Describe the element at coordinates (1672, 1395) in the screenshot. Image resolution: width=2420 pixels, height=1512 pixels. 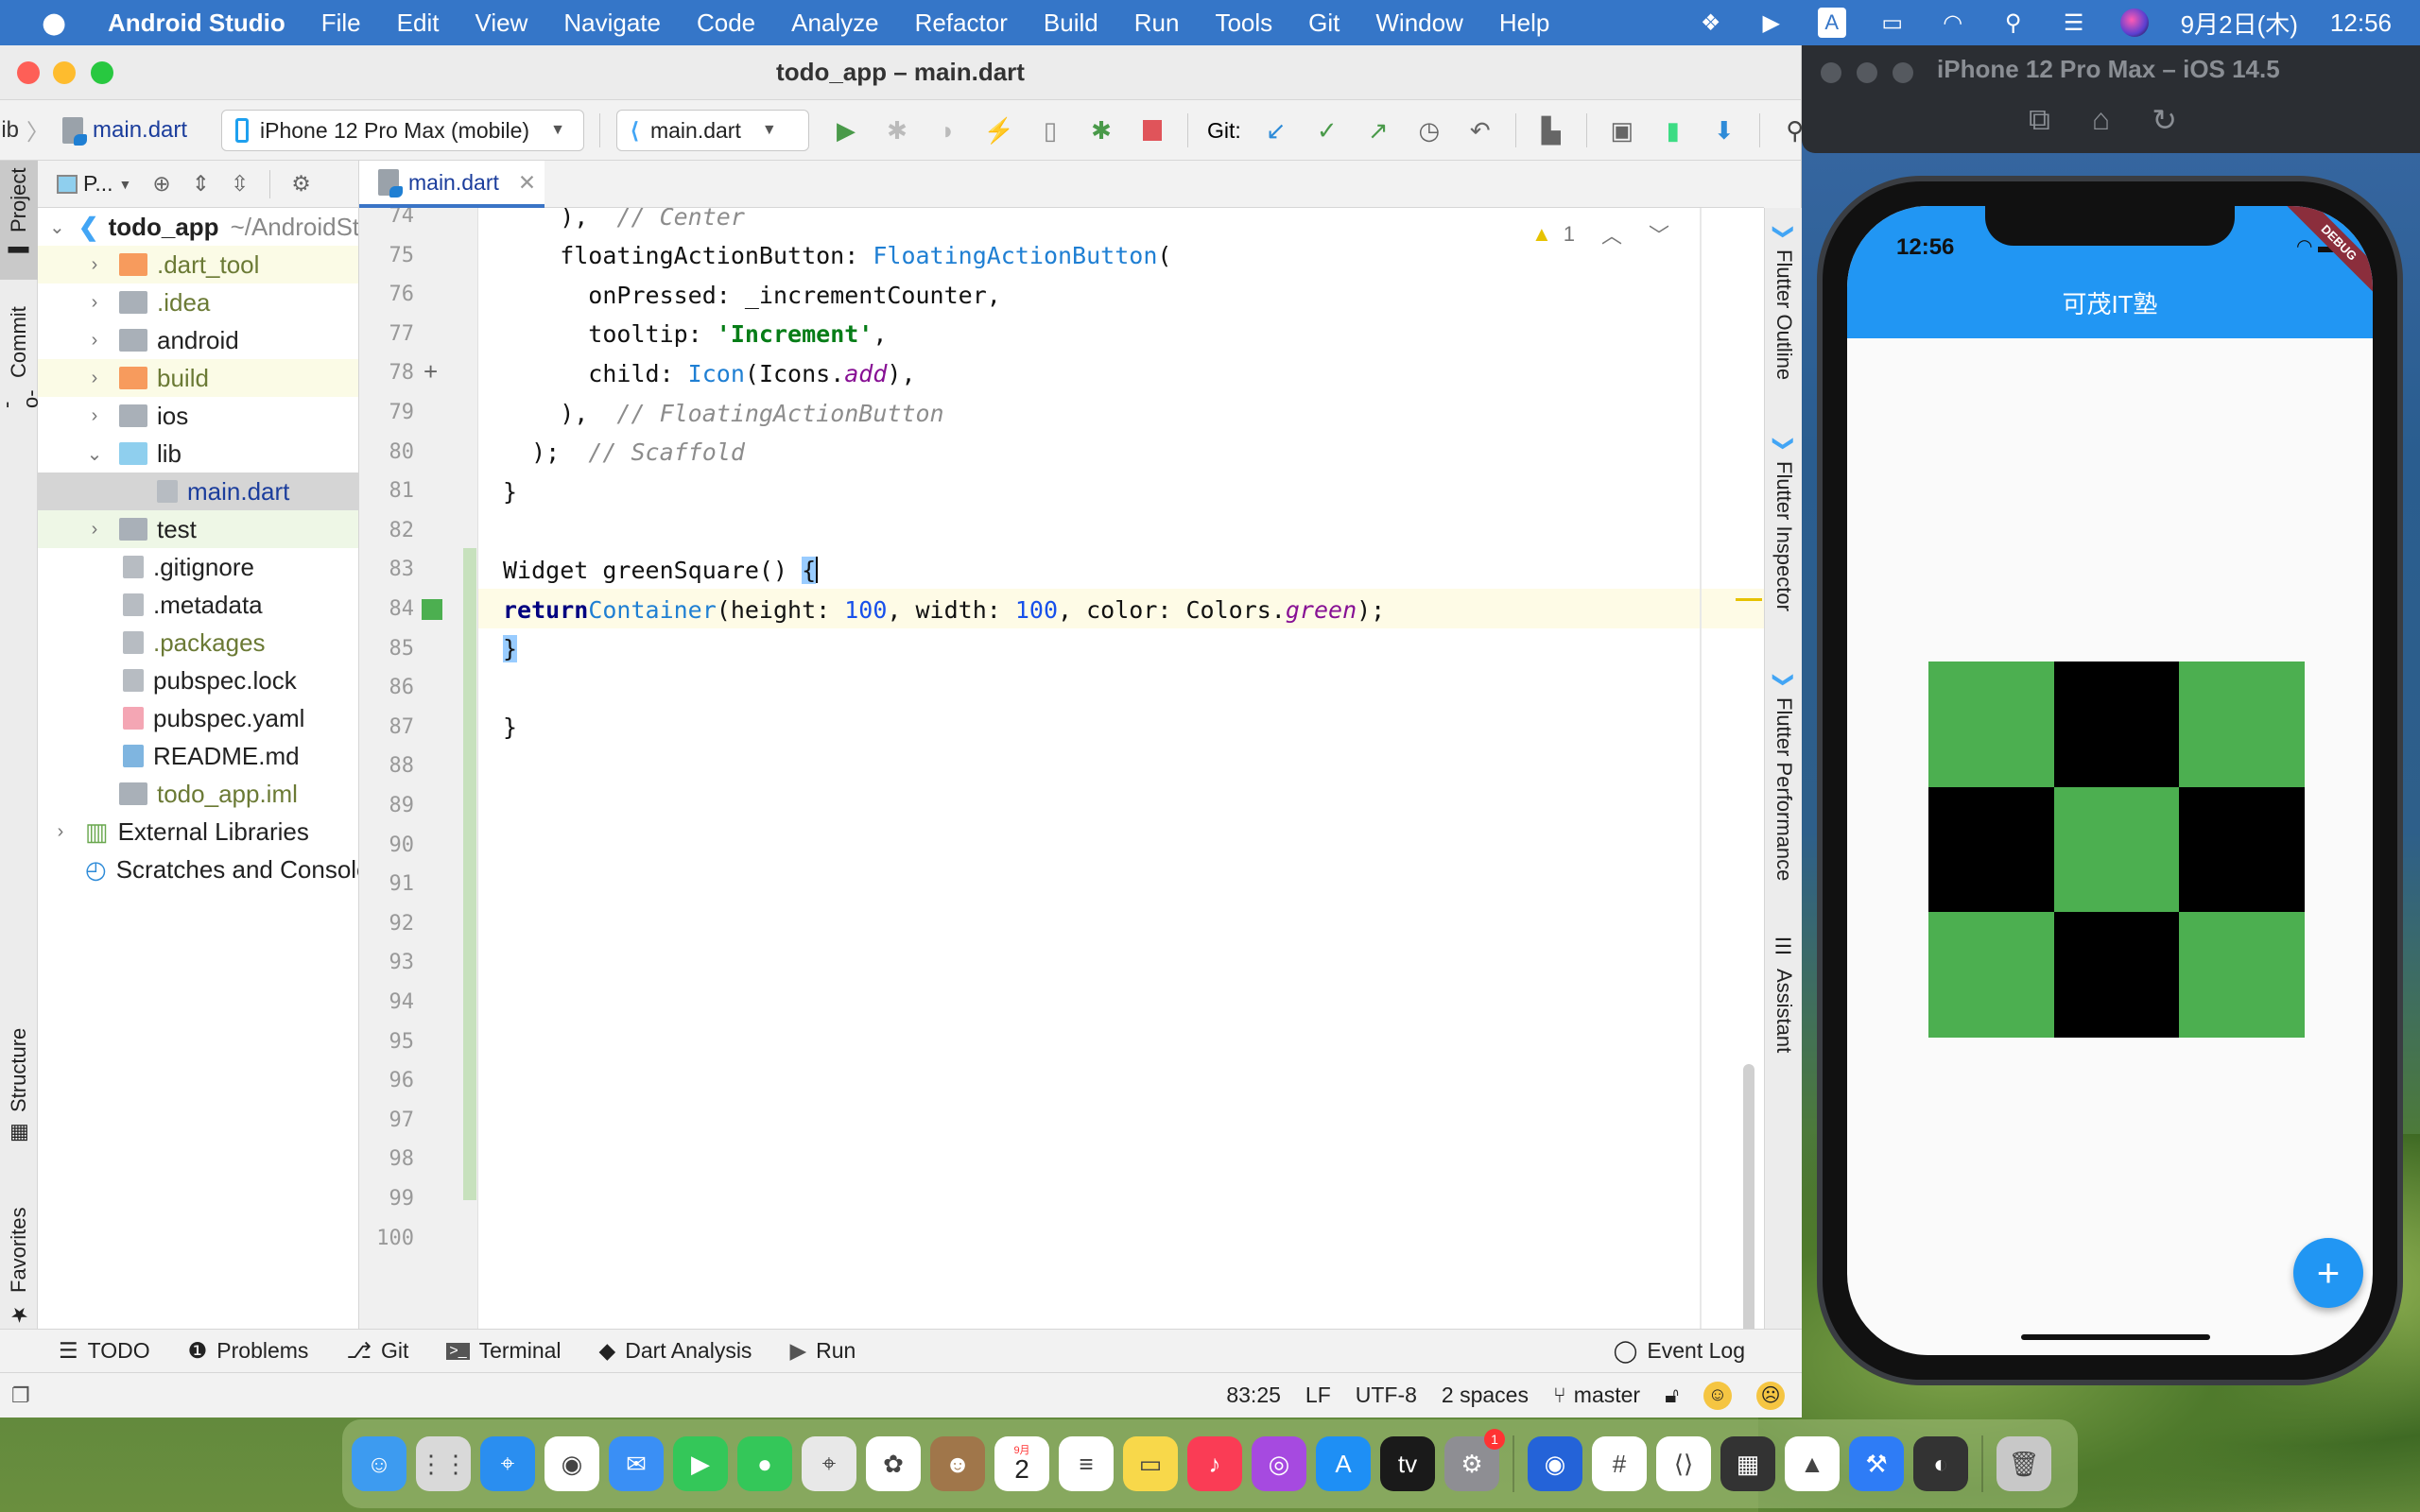
I see `unlock-icon: 🔓︎` at that location.